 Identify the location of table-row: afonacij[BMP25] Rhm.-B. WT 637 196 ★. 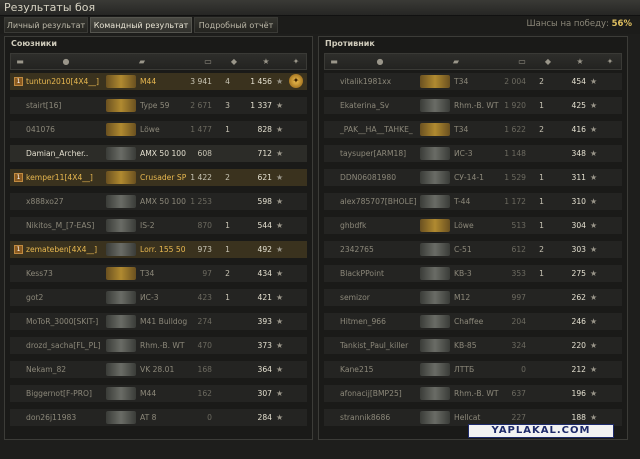
(473, 394).